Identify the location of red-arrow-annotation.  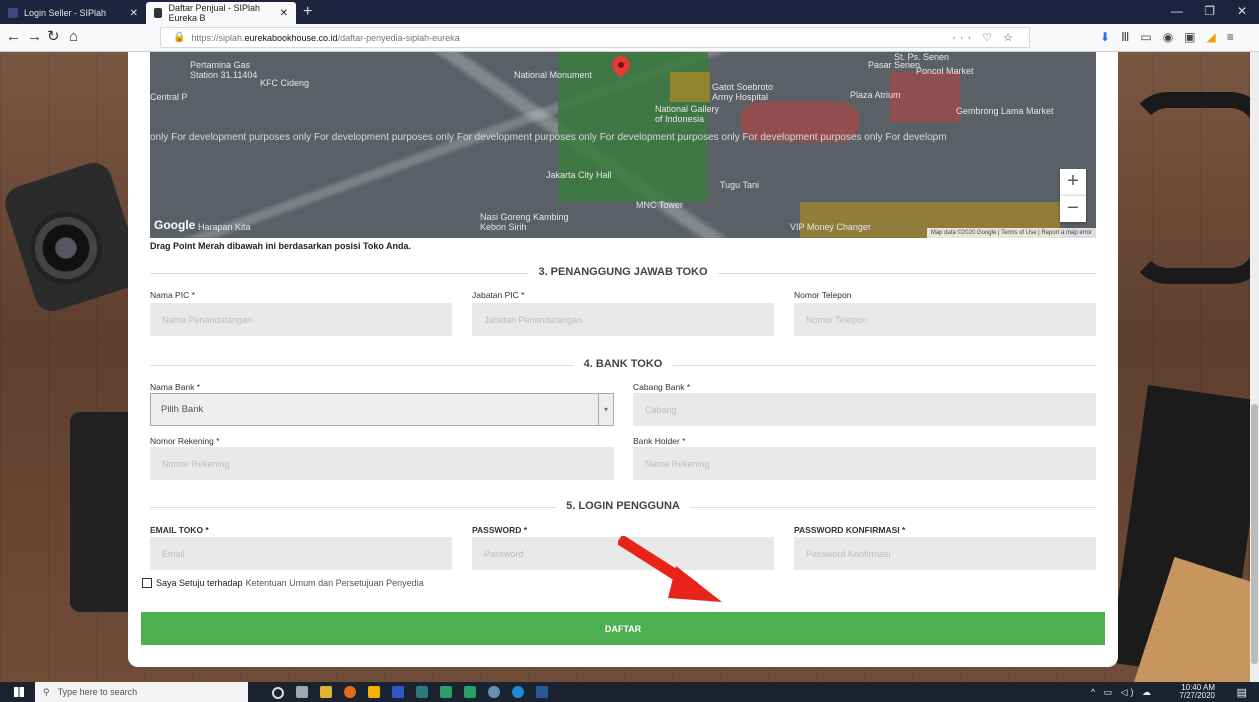
(670, 569).